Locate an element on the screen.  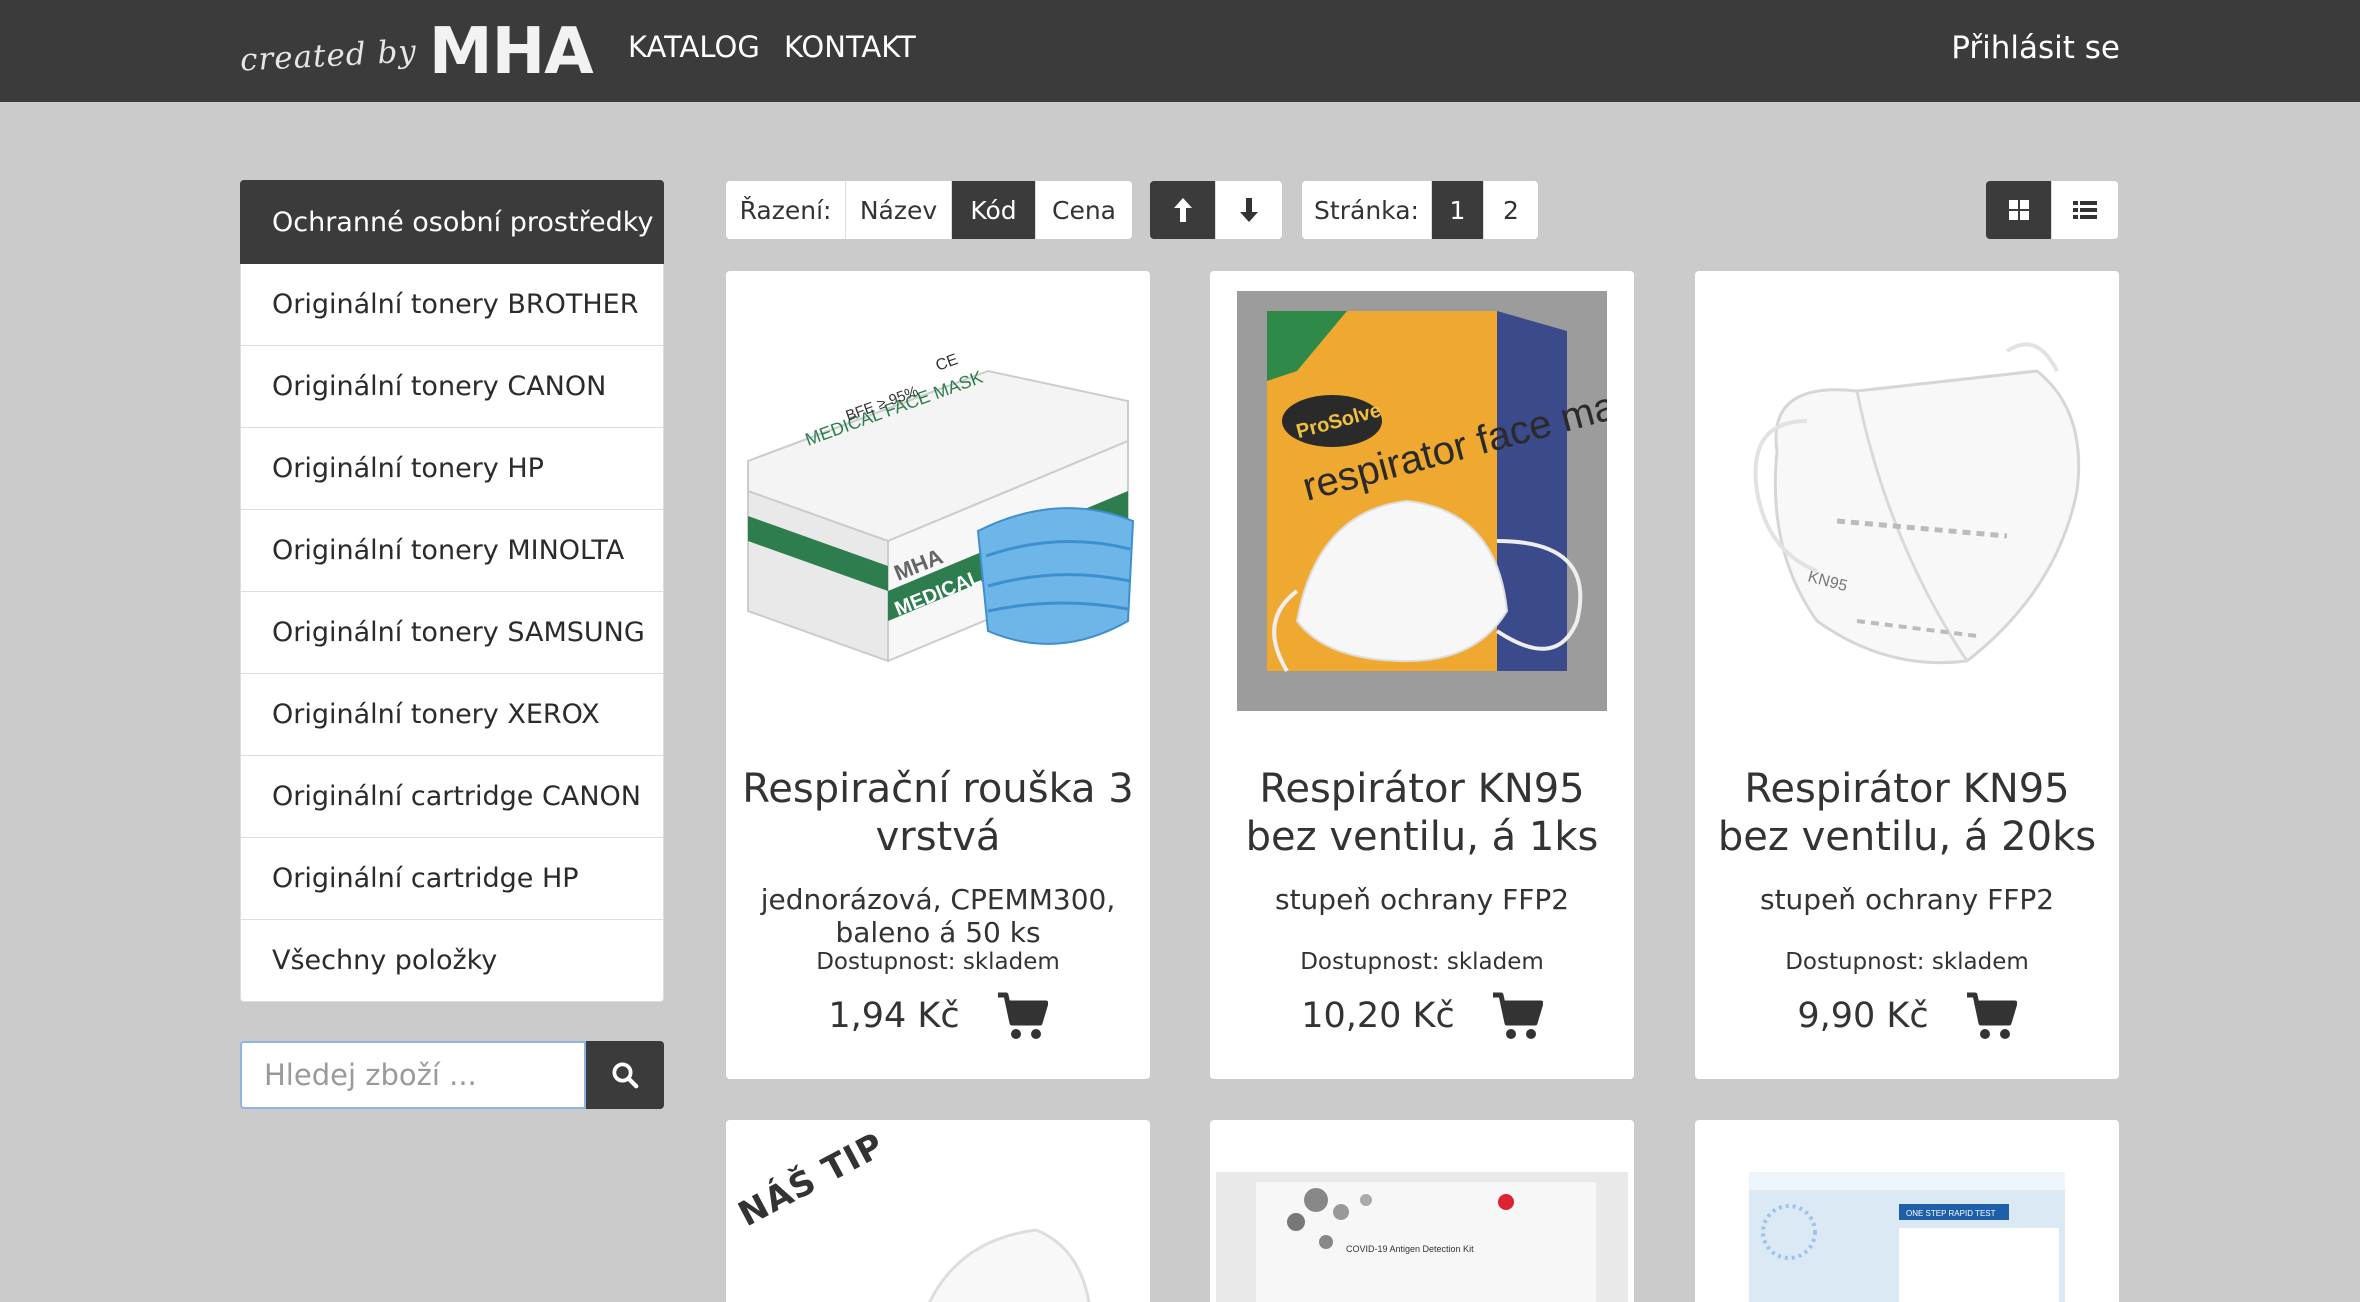
price-row: 1,94 Kč is located at coordinates (938, 1016).